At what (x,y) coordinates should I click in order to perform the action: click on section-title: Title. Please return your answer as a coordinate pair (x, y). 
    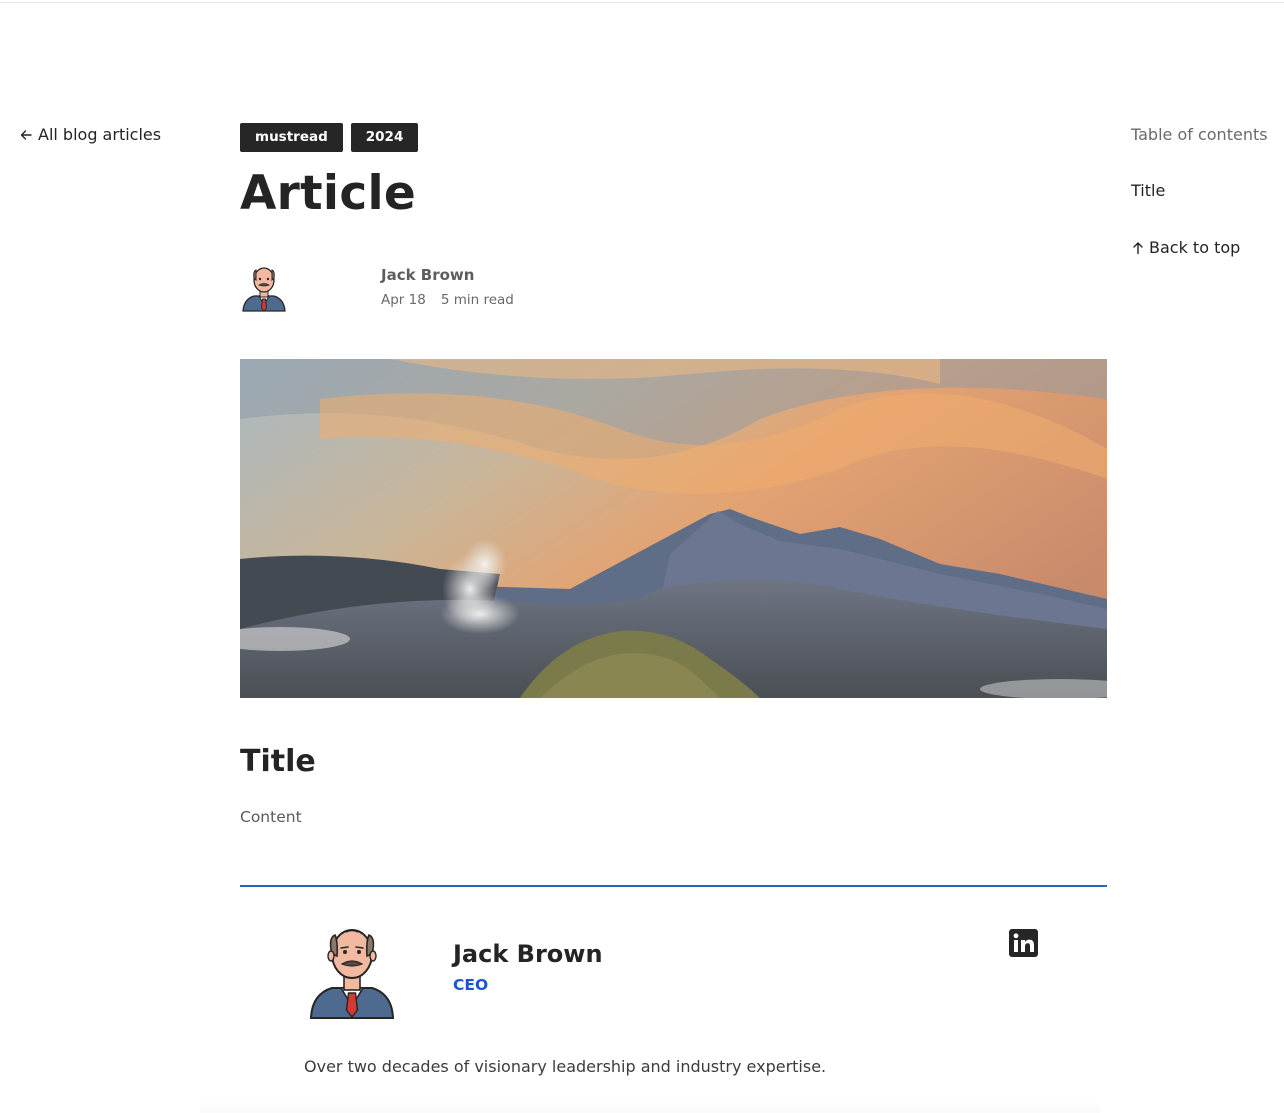
    Looking at the image, I should click on (278, 761).